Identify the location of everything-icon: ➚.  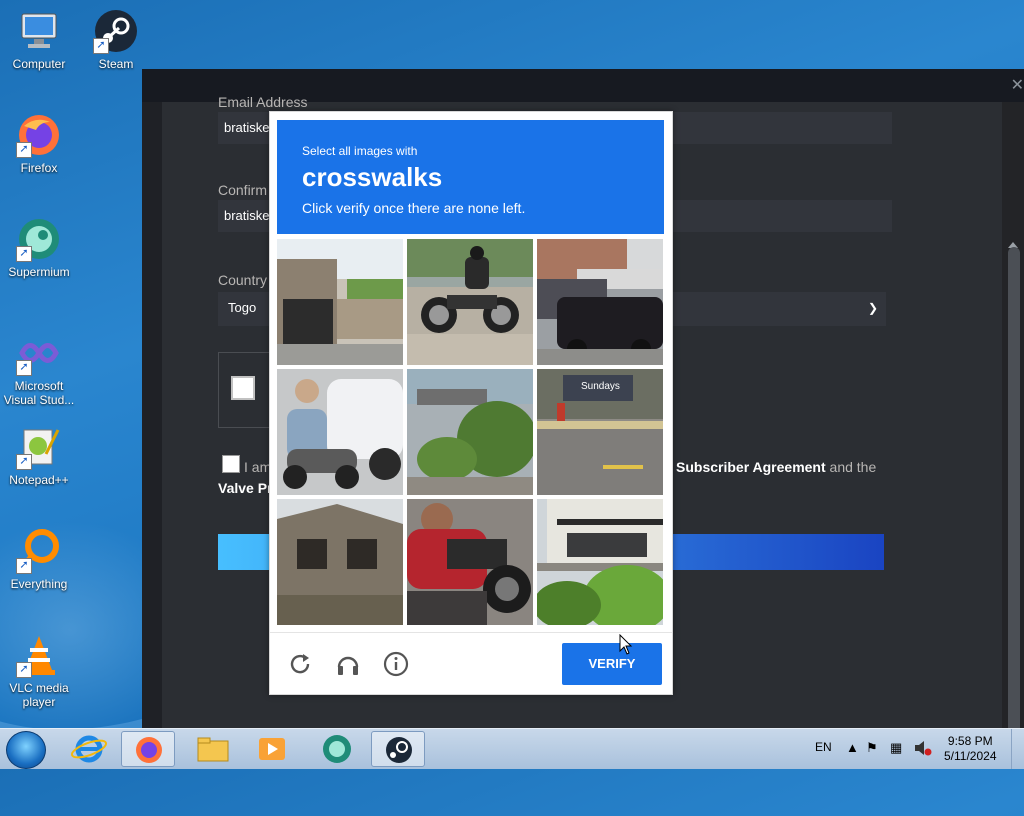
(39, 551).